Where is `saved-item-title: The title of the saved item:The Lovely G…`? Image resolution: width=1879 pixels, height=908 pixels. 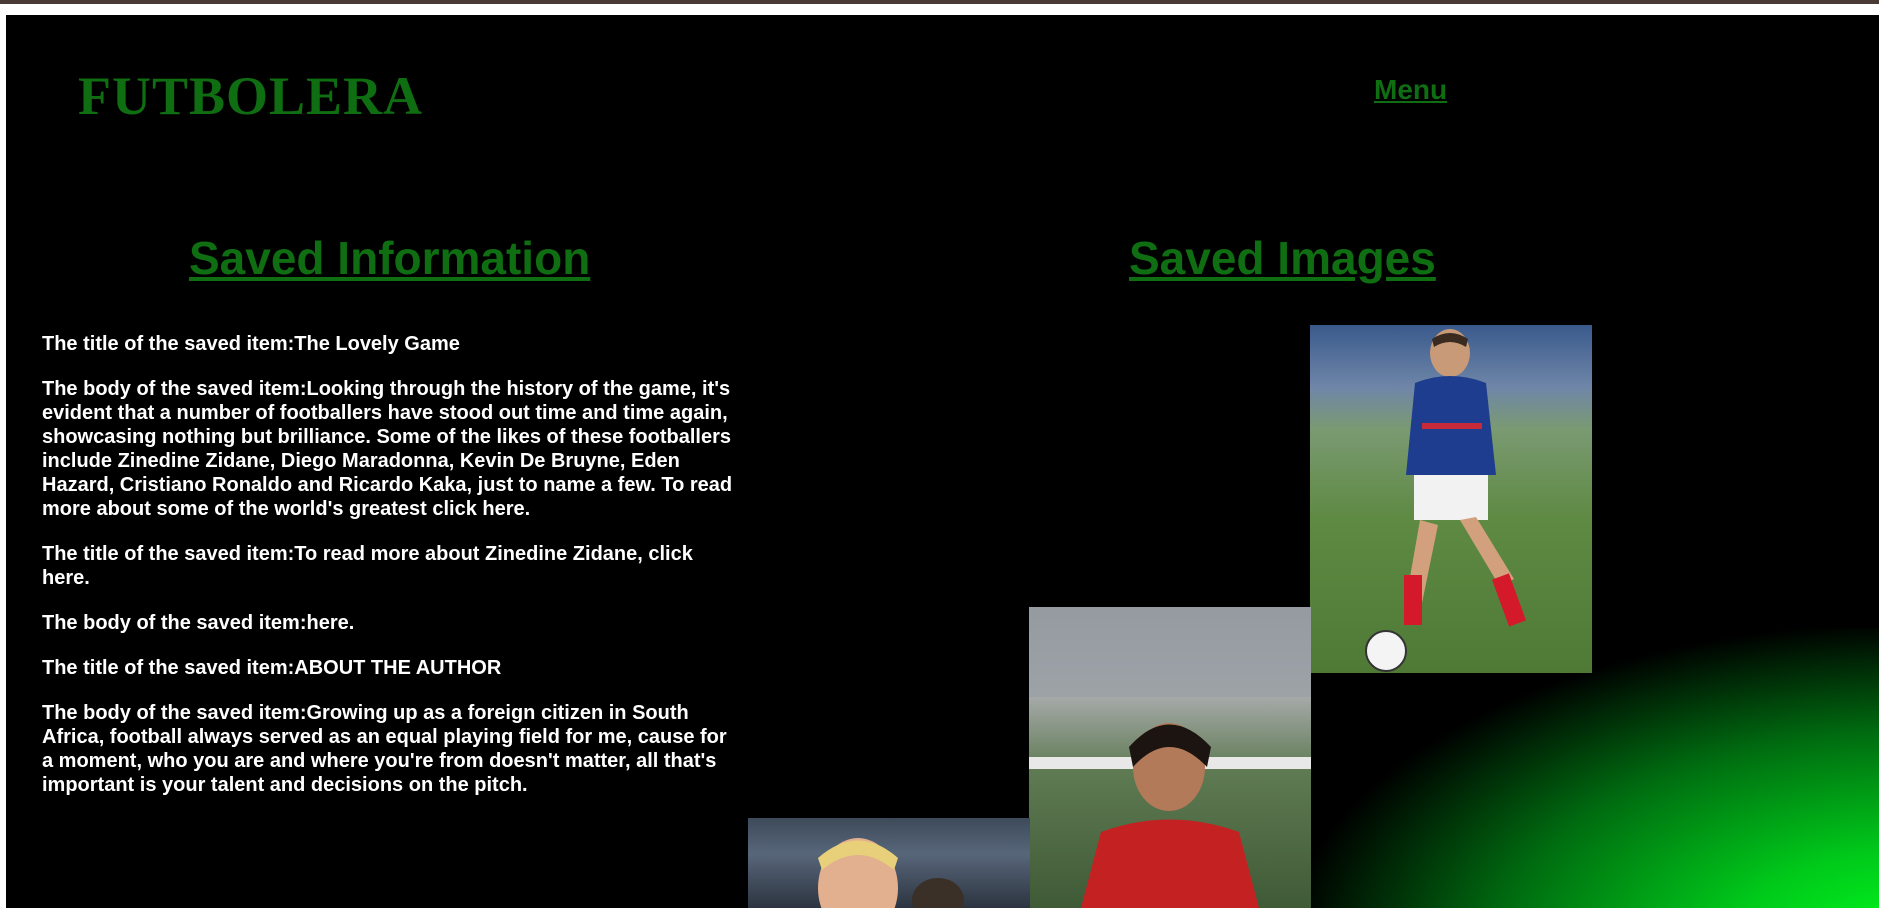 saved-item-title: The title of the saved item:The Lovely G… is located at coordinates (251, 344).